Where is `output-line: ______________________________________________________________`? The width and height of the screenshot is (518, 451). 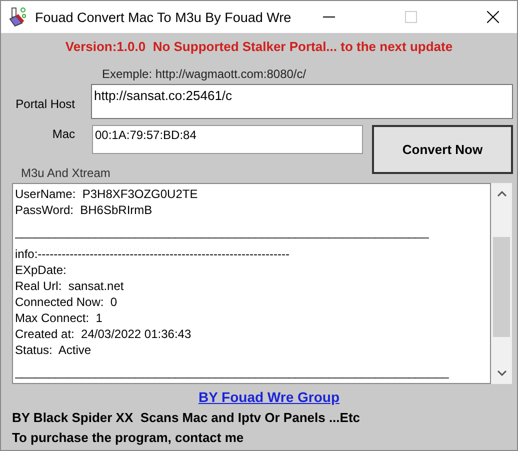 output-line: ______________________________________________________________ is located at coordinates (222, 232).